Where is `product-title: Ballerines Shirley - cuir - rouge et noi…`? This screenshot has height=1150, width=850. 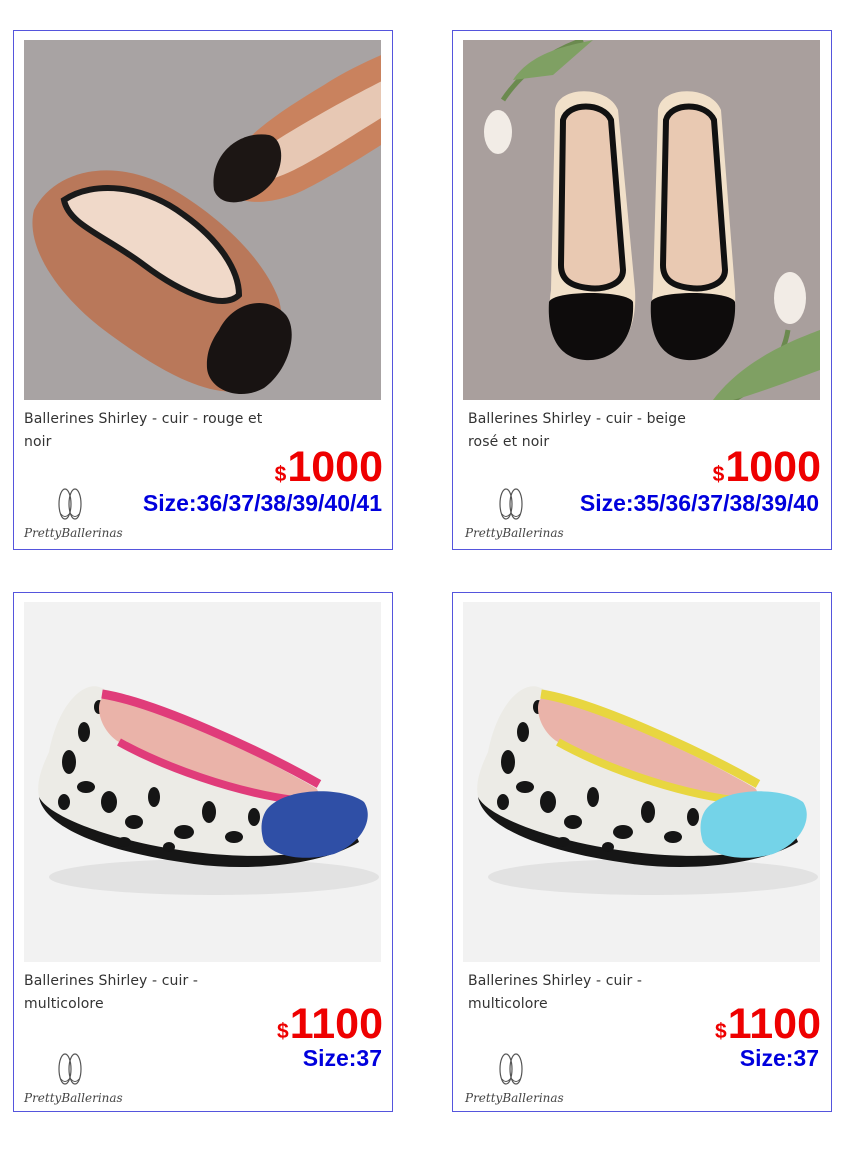 product-title: Ballerines Shirley - cuir - rouge et noi… is located at coordinates (149, 431).